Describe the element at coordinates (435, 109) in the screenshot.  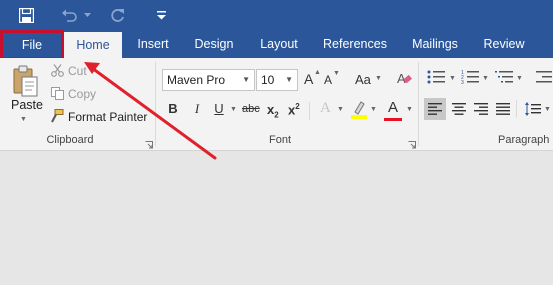
I see `align-left-icon` at that location.